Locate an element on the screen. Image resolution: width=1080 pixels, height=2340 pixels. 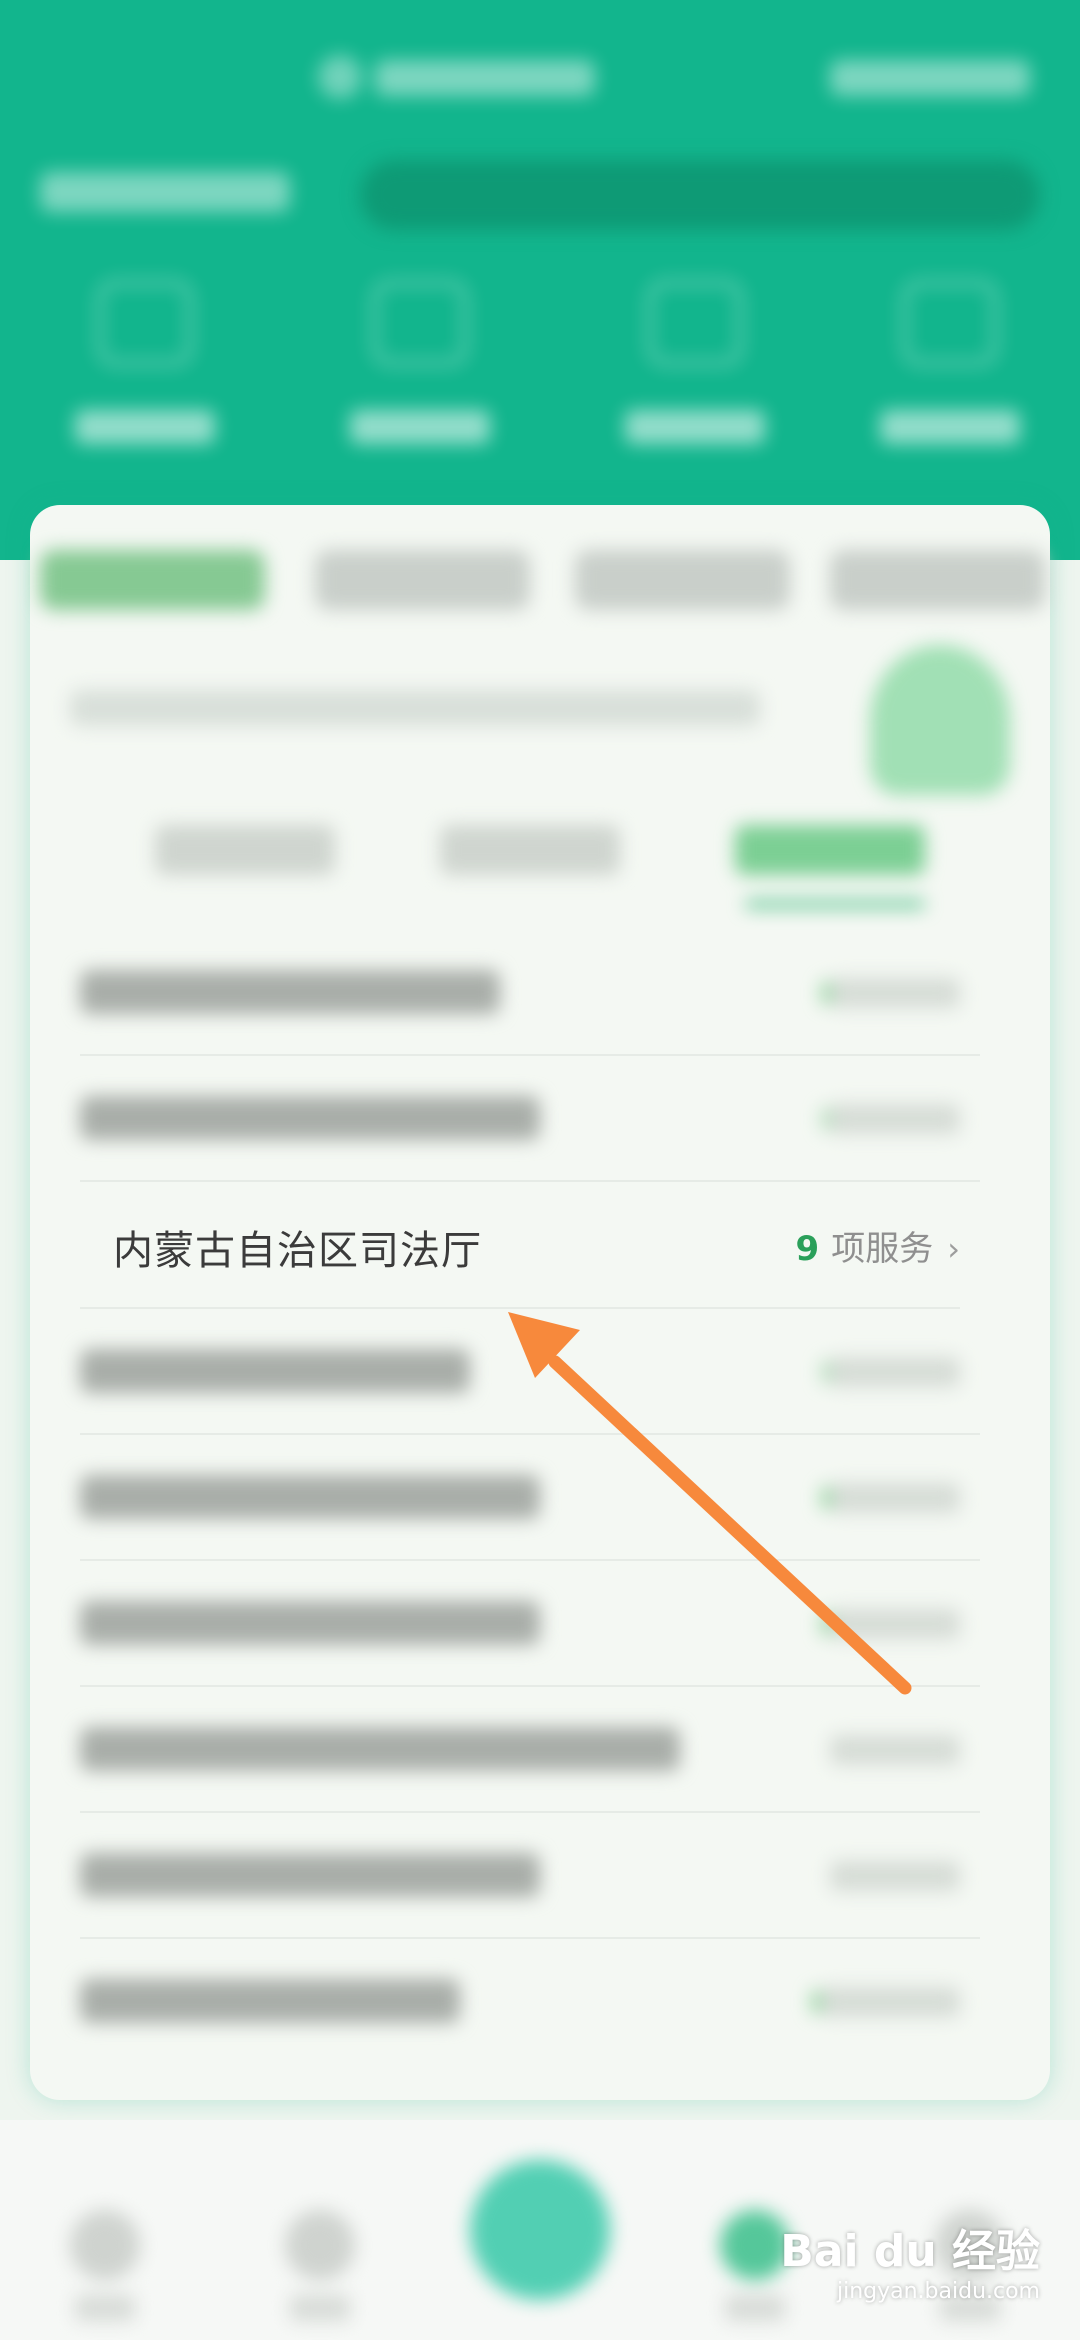
service-count: 9 is located at coordinates (807, 1249).